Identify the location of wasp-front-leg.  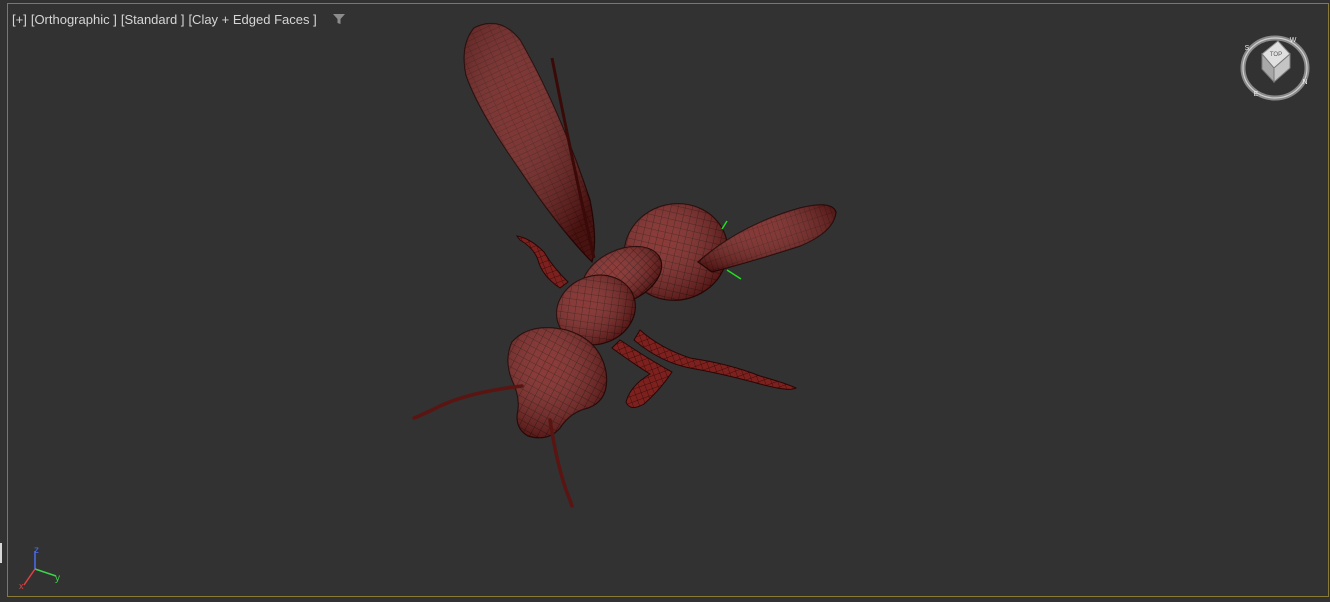
(542, 262).